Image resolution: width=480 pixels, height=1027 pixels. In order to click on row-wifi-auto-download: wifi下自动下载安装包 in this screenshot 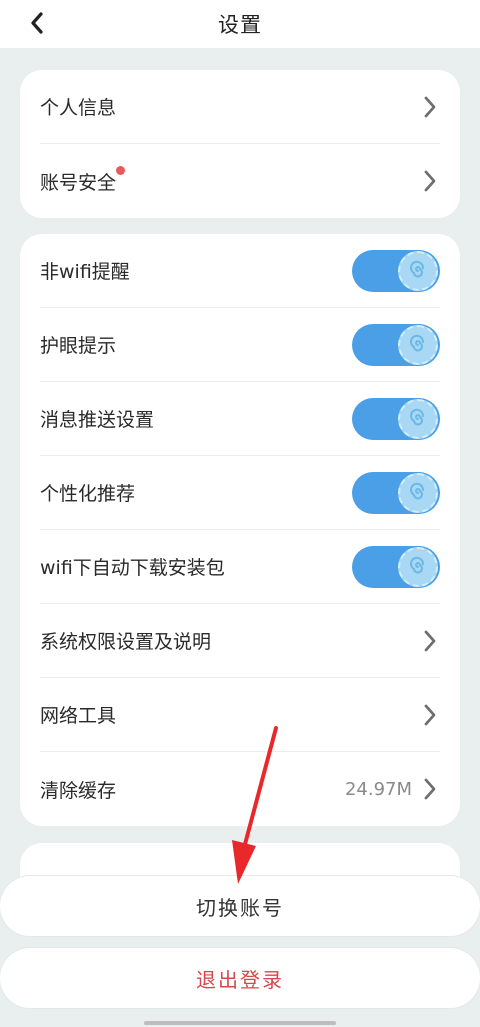, I will do `click(240, 567)`.